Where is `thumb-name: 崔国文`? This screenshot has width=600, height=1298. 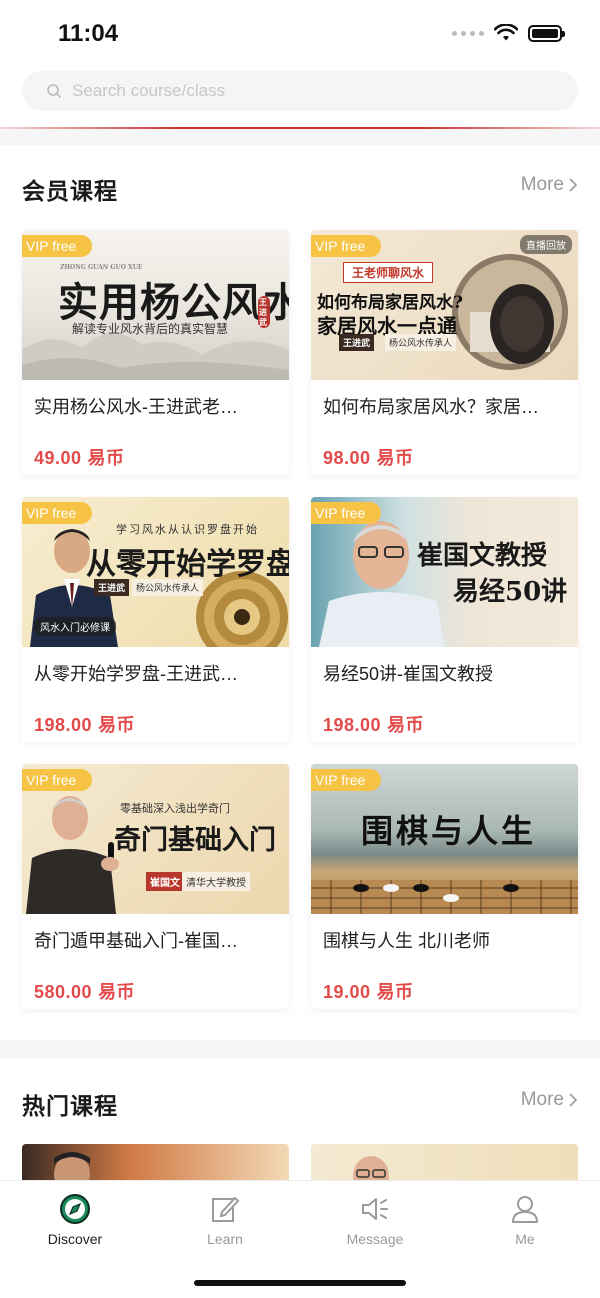
thumb-name: 崔国文 is located at coordinates (165, 881).